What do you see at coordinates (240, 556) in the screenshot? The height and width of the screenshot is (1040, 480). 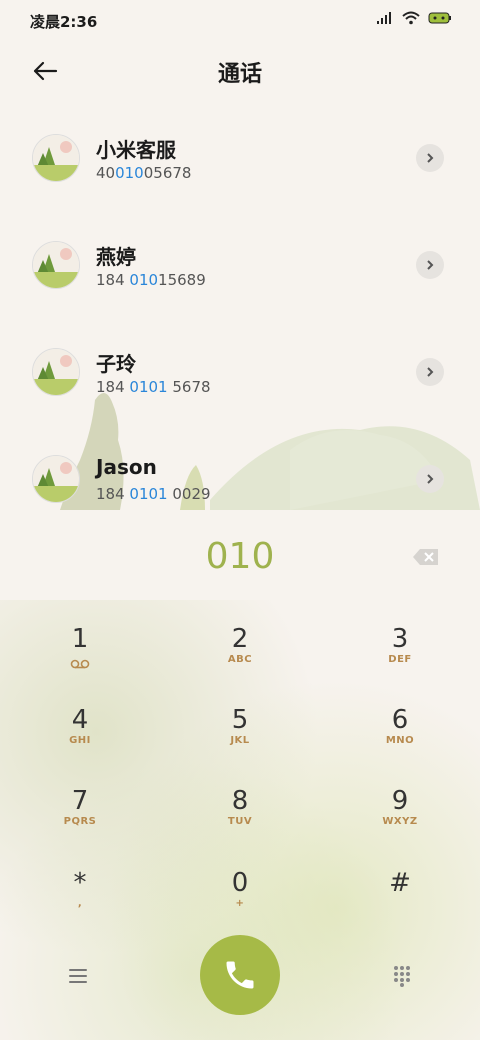 I see `dialed-number: 010` at bounding box center [240, 556].